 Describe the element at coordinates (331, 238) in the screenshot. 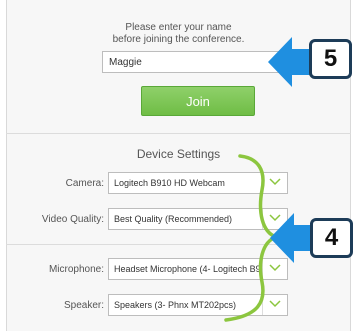

I see `step-4-callout: 4` at that location.